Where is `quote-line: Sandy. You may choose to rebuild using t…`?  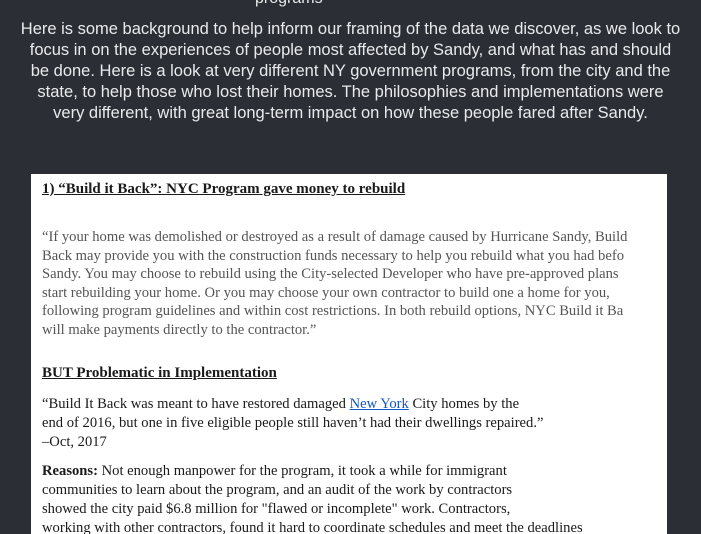 quote-line: Sandy. You may choose to rebuild using t… is located at coordinates (330, 274).